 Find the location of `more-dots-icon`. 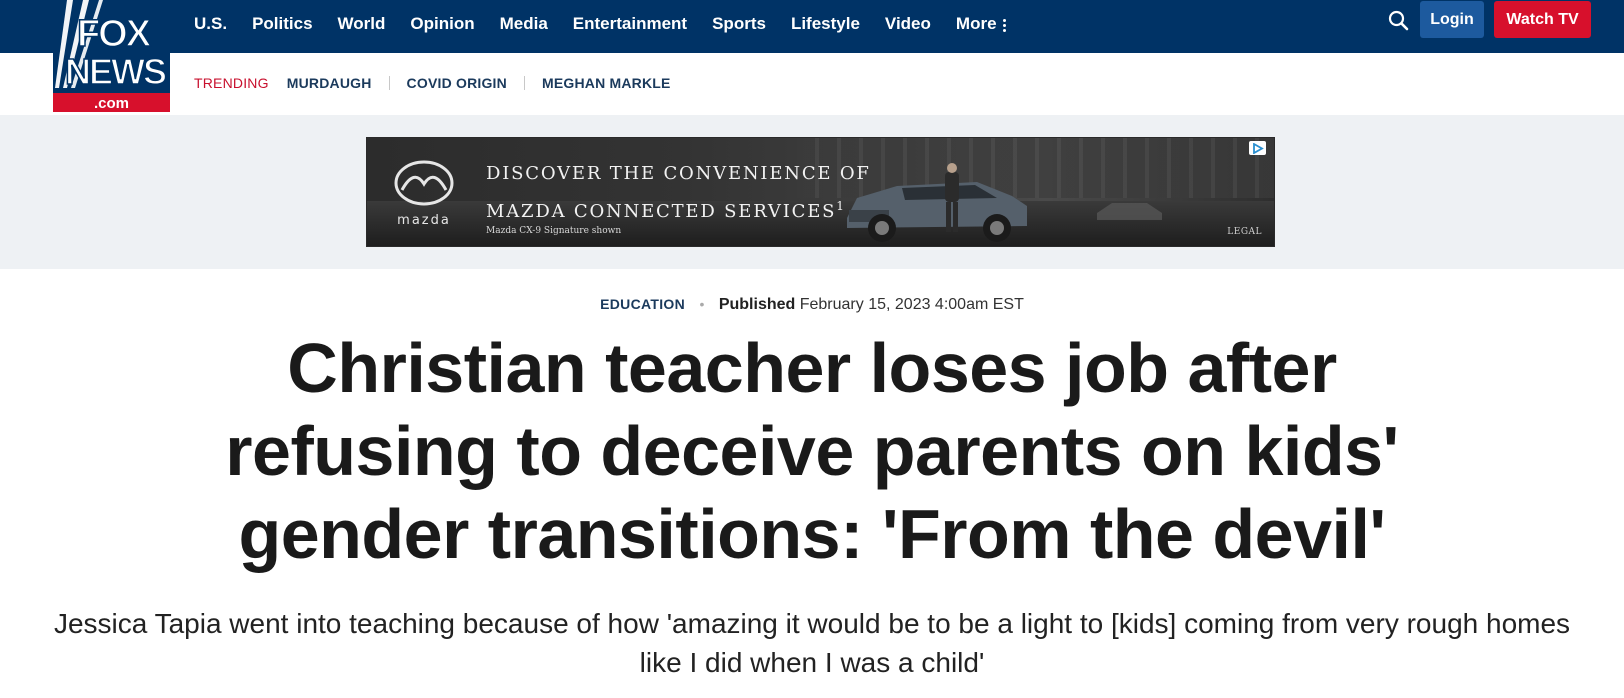

more-dots-icon is located at coordinates (1004, 25).